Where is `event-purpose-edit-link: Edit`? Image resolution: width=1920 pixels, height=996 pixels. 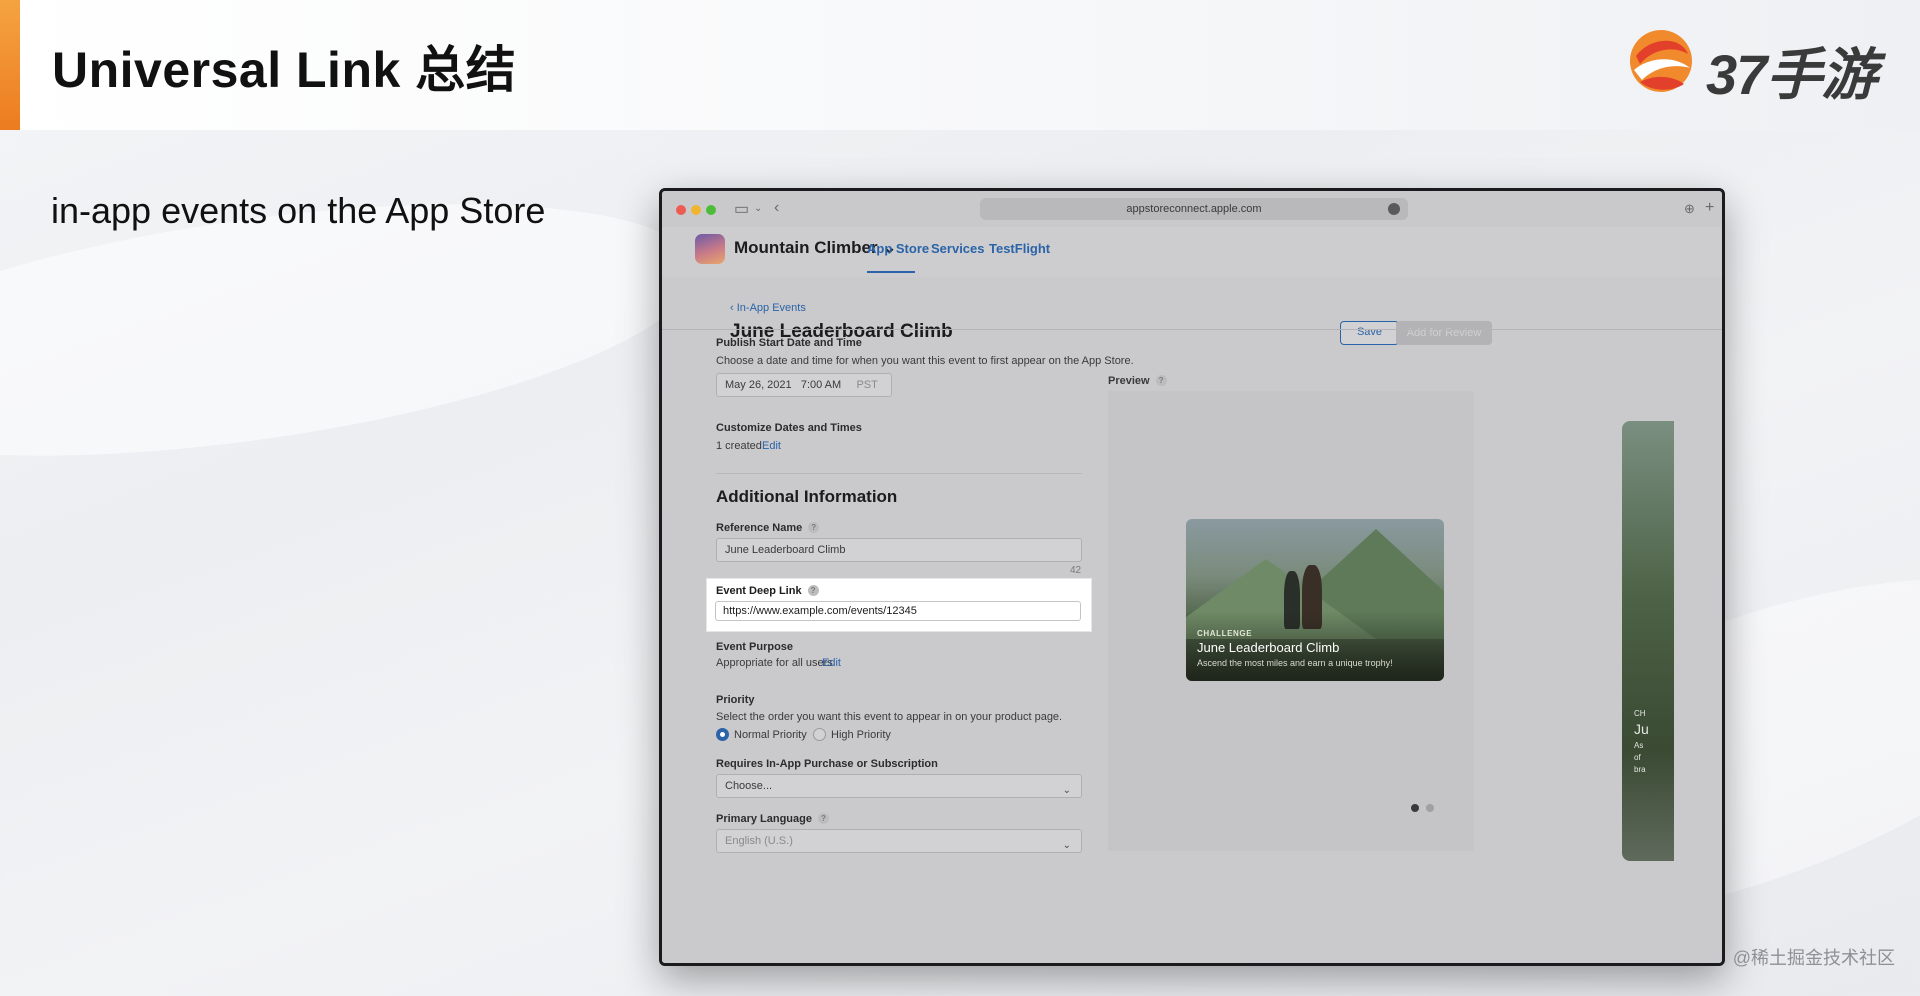
event-purpose-edit-link: Edit is located at coordinates (831, 663).